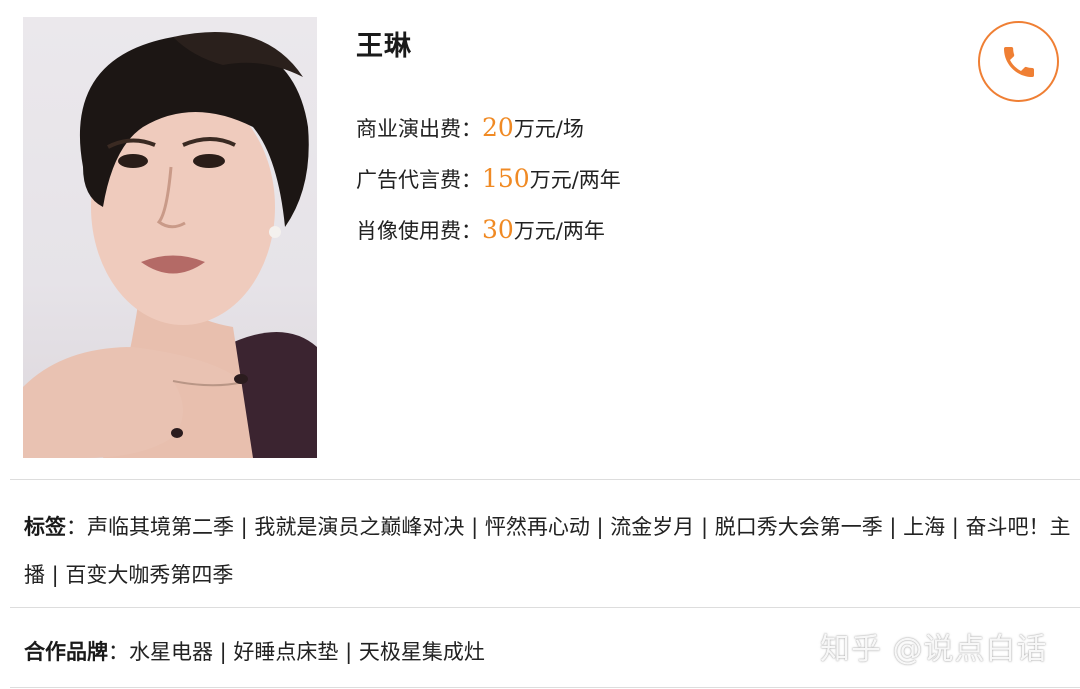 Image resolution: width=1080 pixels, height=689 pixels. I want to click on brands-text: 水星电器 | 好睡点床垫 | 天极星集成灶, so click(307, 652).